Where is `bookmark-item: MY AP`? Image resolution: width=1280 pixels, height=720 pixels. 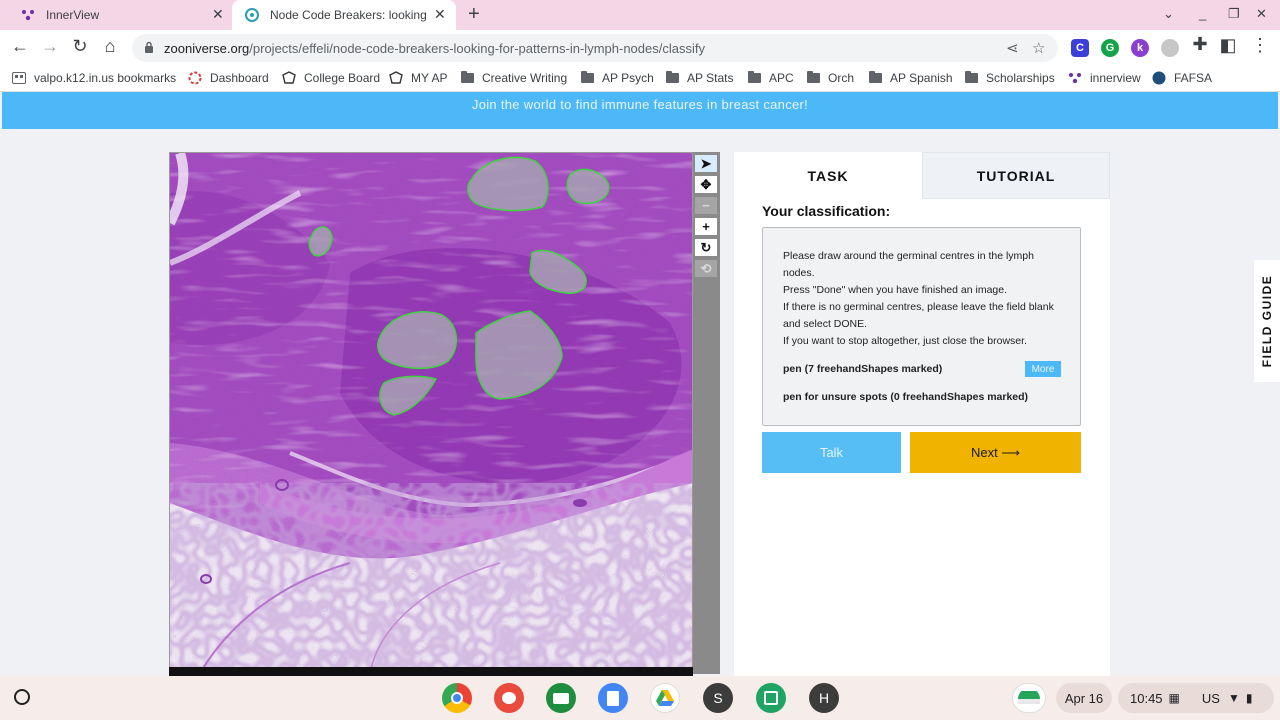 bookmark-item: MY AP is located at coordinates (418, 78).